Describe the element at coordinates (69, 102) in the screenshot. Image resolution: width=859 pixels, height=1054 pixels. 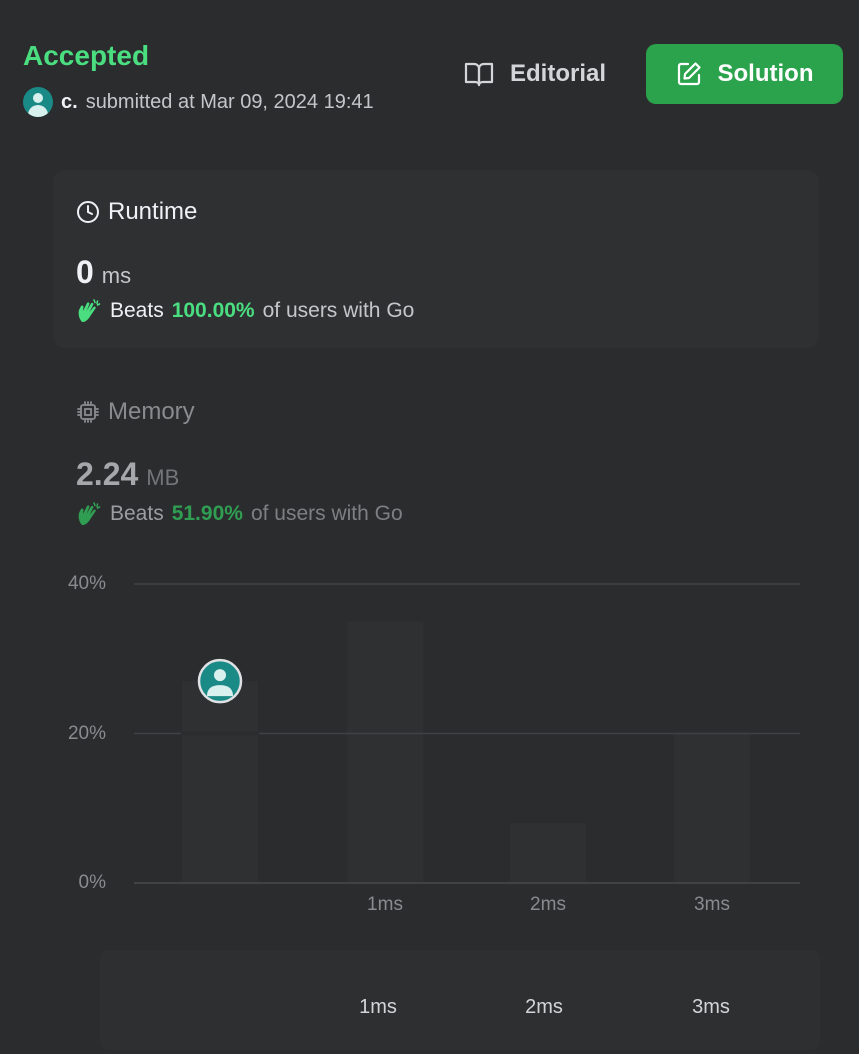
I see `submitter-name: c.` at that location.